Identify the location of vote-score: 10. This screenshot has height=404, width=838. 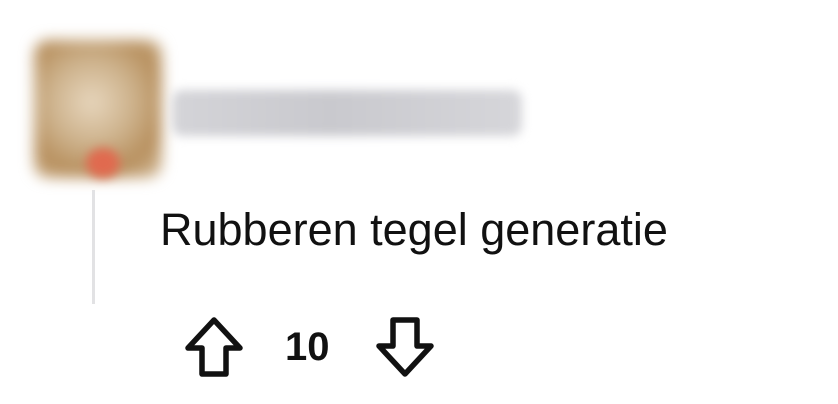
(307, 346).